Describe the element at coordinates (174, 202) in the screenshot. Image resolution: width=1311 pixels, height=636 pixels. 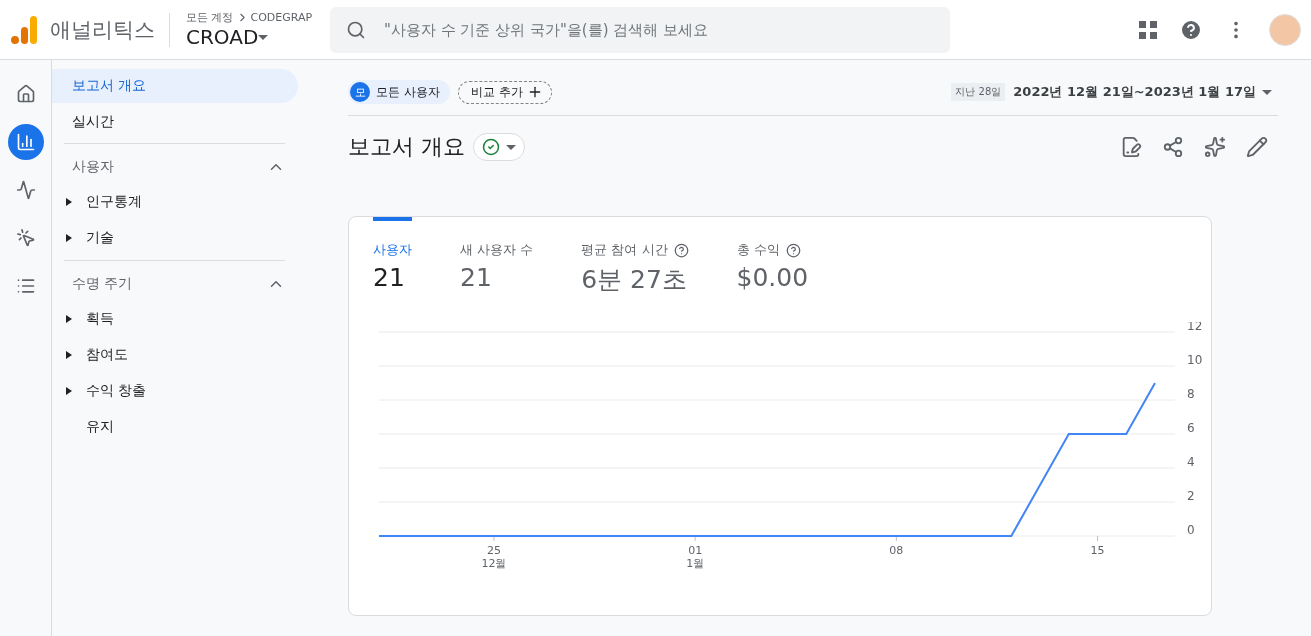
I see `nav-item: 인구통계` at that location.